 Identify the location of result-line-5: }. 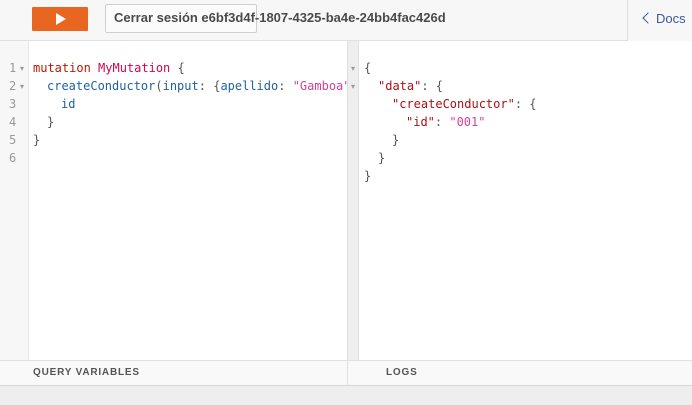
(395, 140).